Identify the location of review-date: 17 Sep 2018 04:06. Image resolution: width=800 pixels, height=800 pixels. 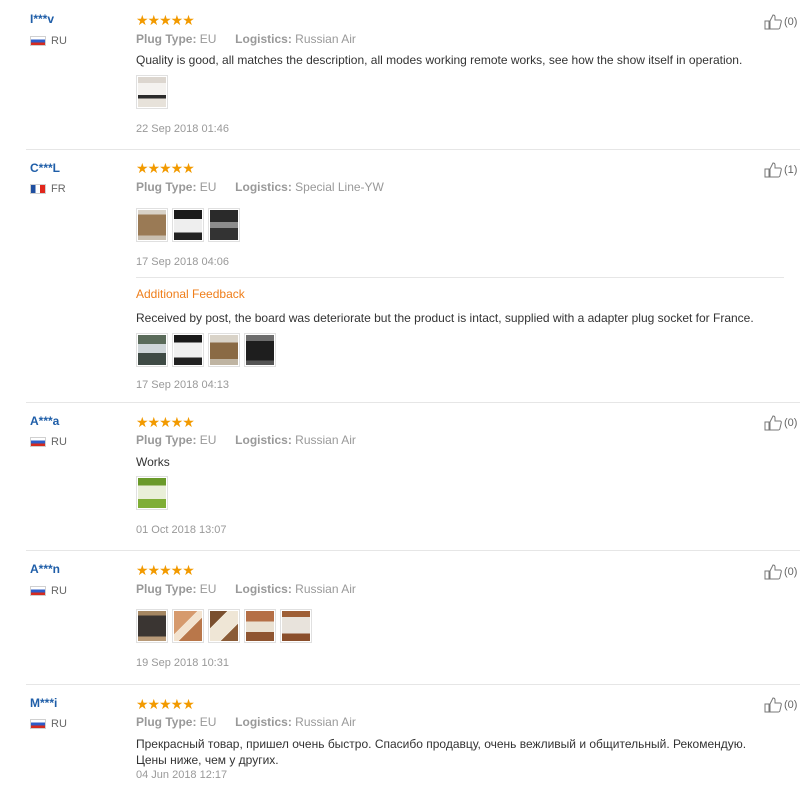
(182, 262).